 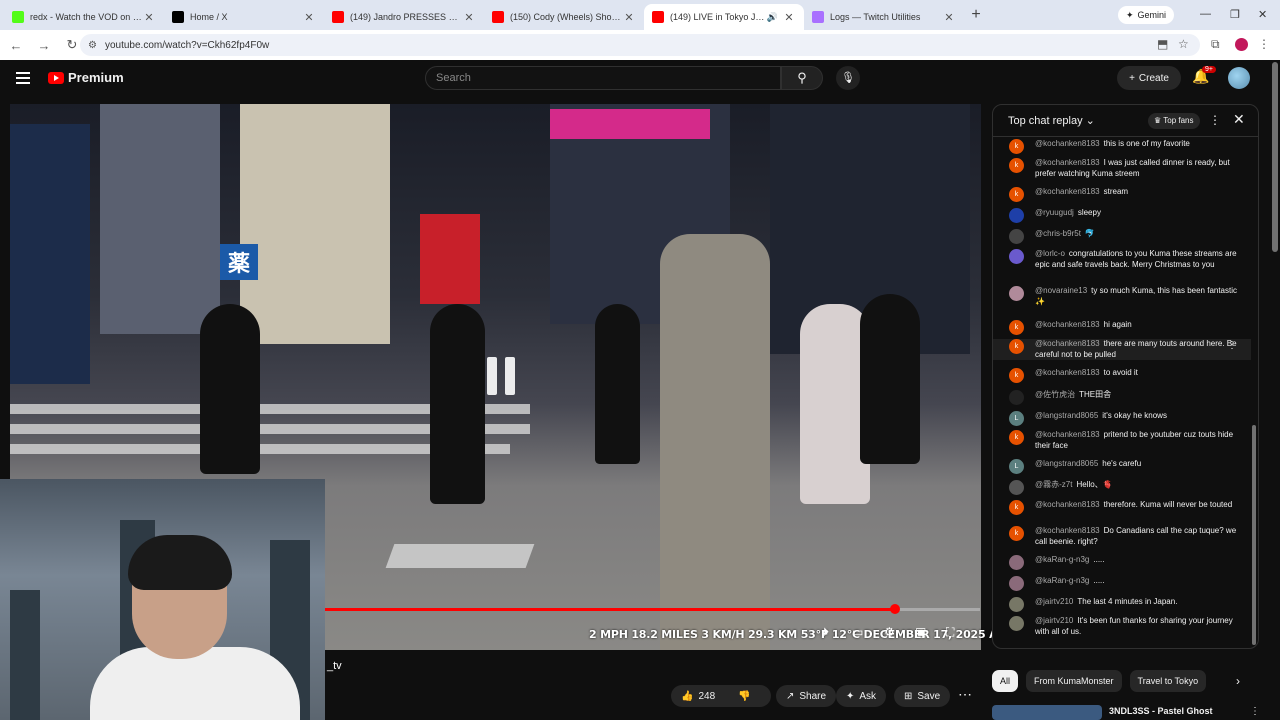 What do you see at coordinates (744, 696) in the screenshot?
I see `dislike-icon: 👎` at bounding box center [744, 696].